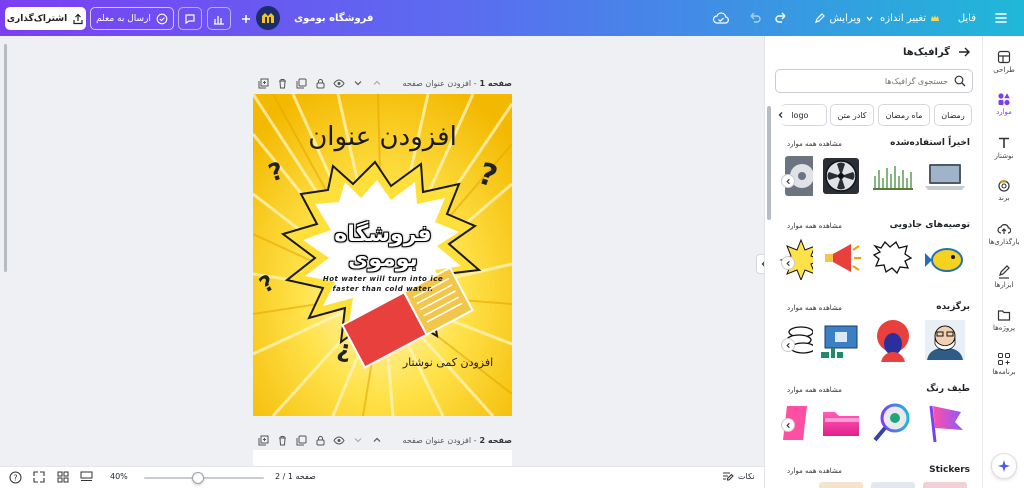  What do you see at coordinates (844, 18) in the screenshot?
I see `edit-mode-button: ویرایش` at bounding box center [844, 18].